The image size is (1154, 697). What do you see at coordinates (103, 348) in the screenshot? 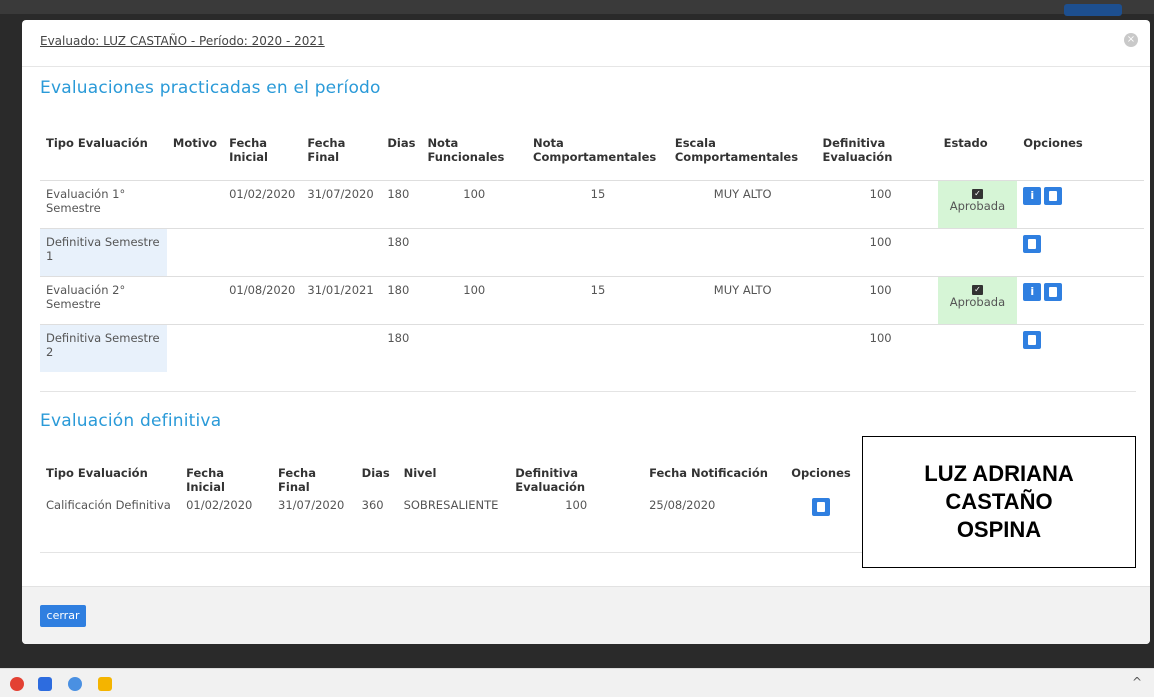
I see `cell-tipo: Definitiva Semestre 2` at bounding box center [103, 348].